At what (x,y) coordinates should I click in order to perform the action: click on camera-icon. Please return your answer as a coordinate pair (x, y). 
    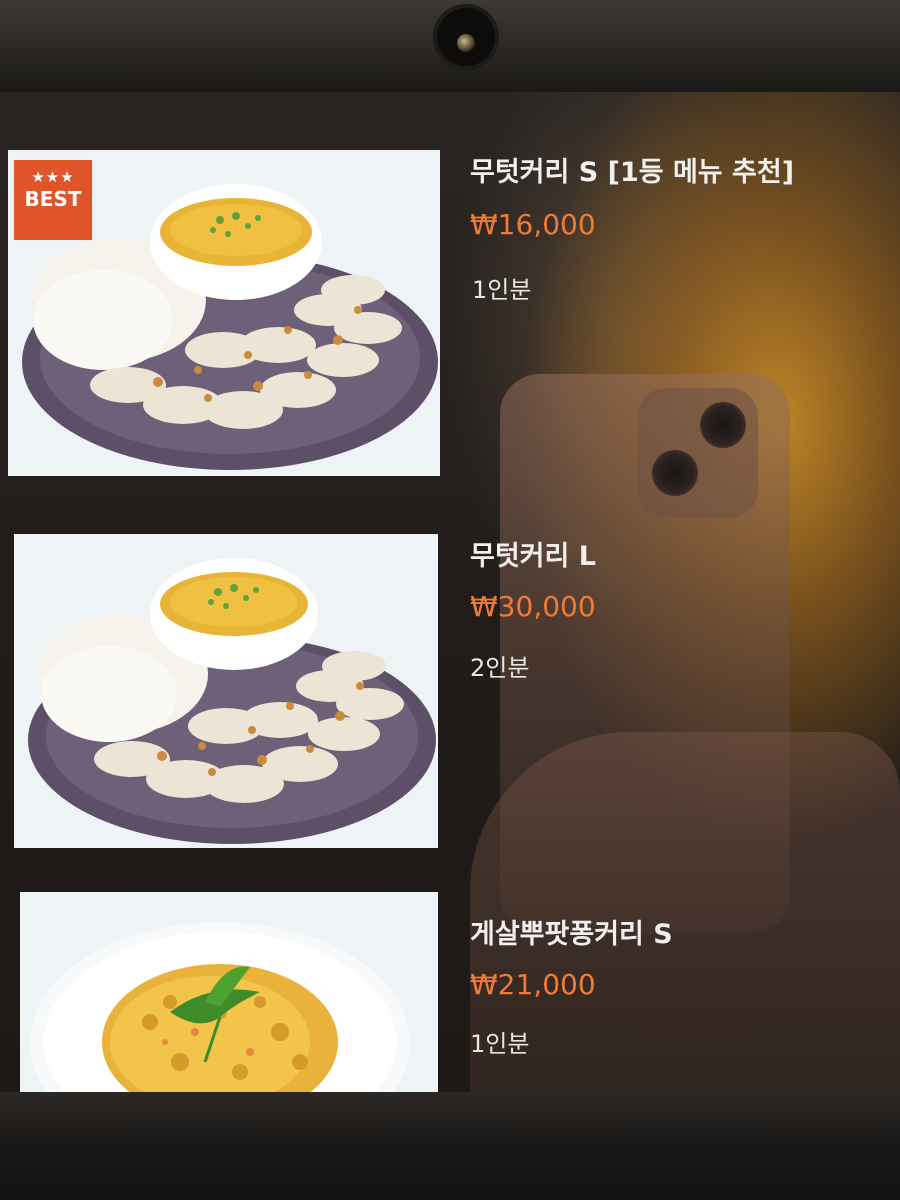
    Looking at the image, I should click on (466, 37).